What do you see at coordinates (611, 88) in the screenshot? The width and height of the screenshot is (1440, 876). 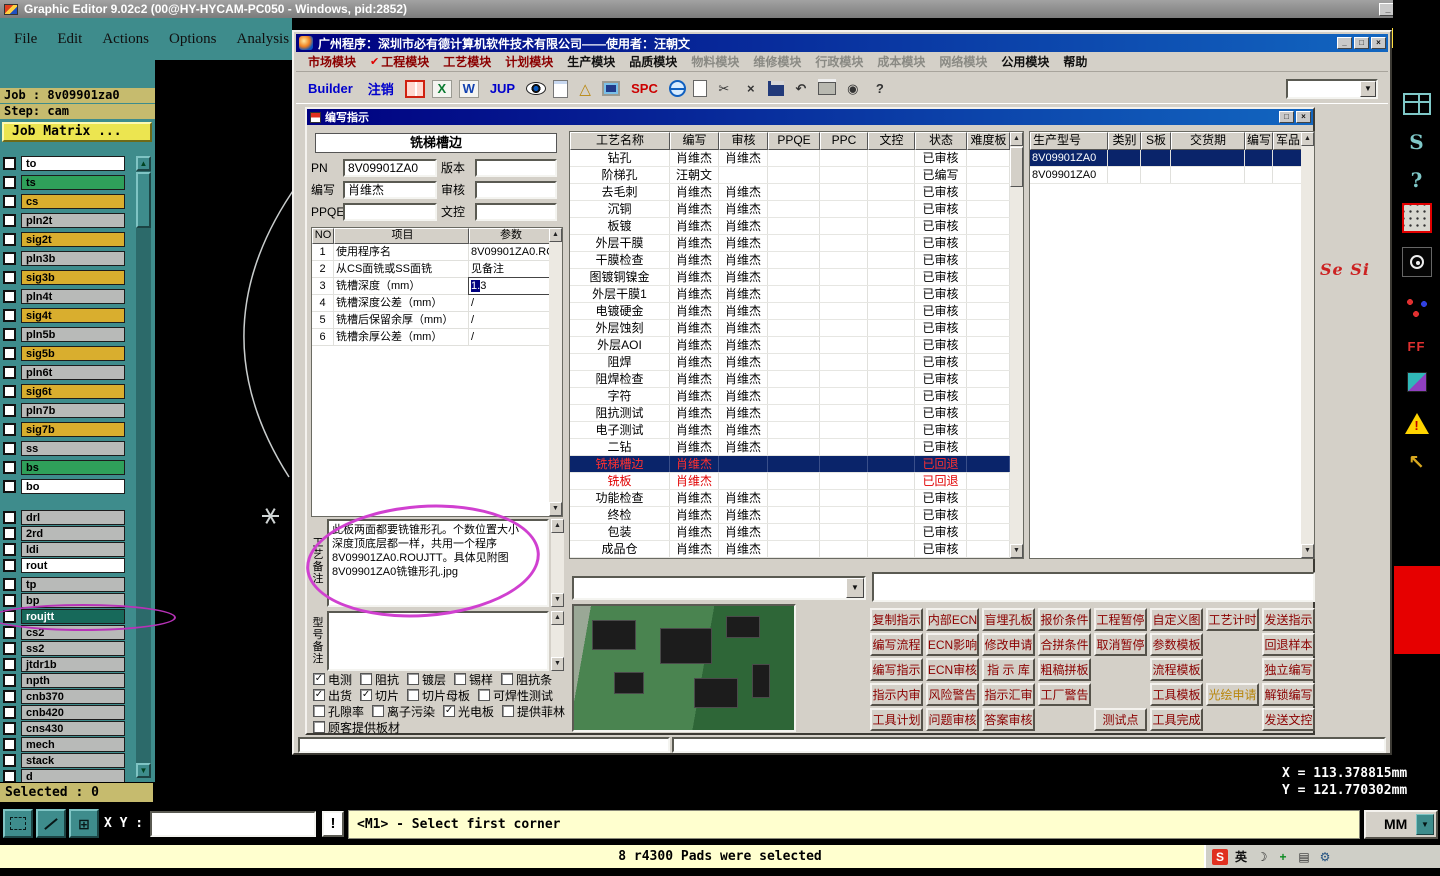 I see `monitor-icon` at bounding box center [611, 88].